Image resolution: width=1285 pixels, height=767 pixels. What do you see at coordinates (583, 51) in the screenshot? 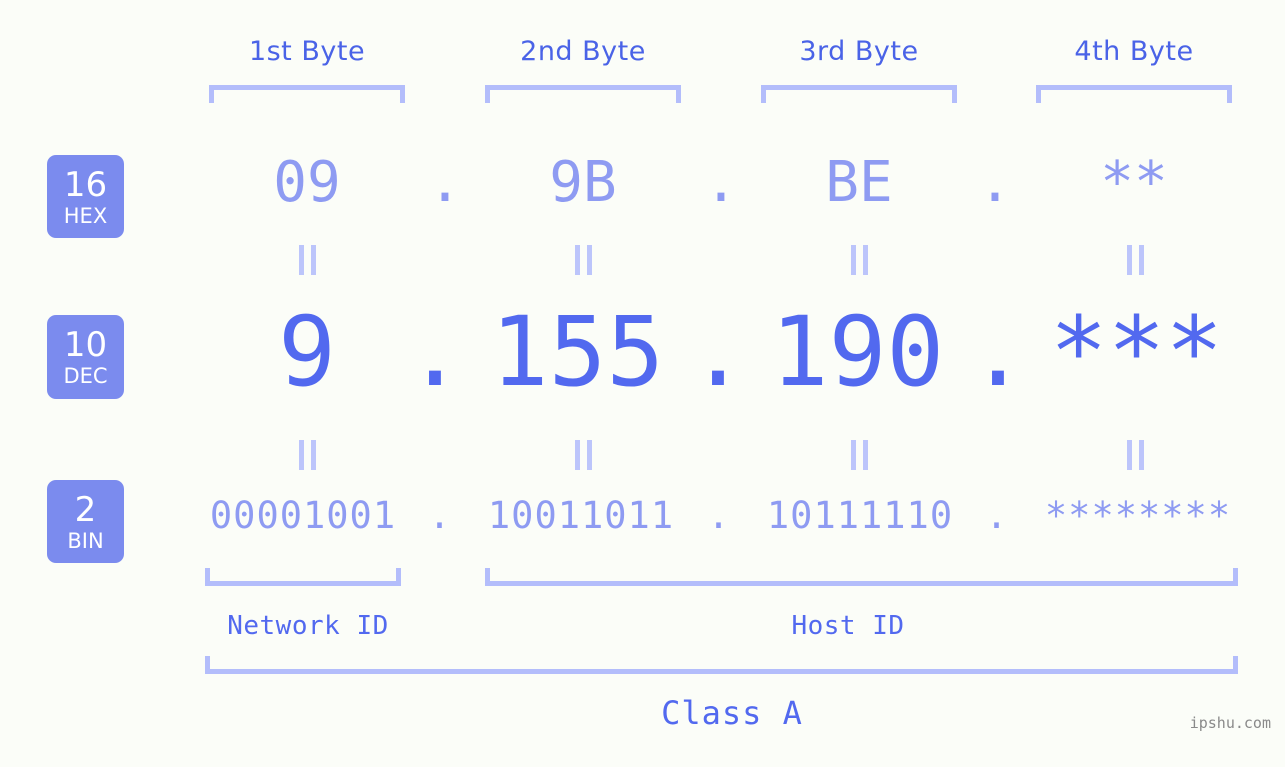
I see `byte-header-2: 2nd Byte` at bounding box center [583, 51].